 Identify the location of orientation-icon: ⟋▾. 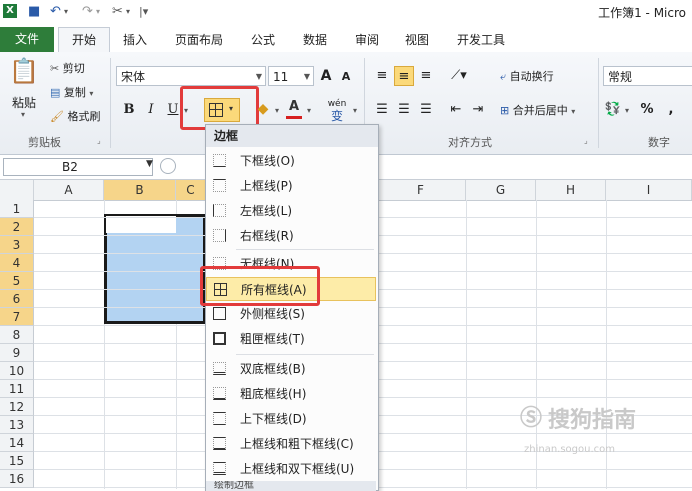
(459, 76).